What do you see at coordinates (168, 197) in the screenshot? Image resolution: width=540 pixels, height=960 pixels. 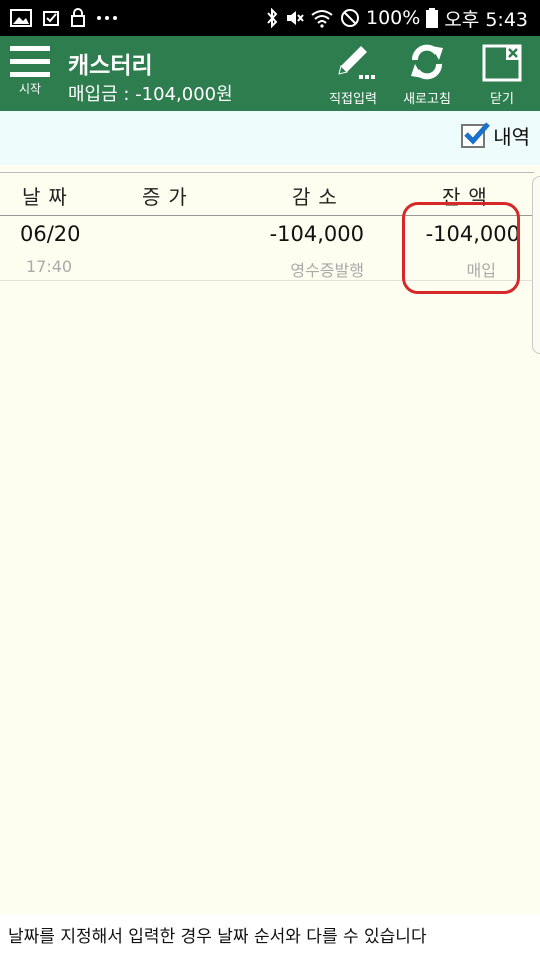 I see `header-increase: 증가` at bounding box center [168, 197].